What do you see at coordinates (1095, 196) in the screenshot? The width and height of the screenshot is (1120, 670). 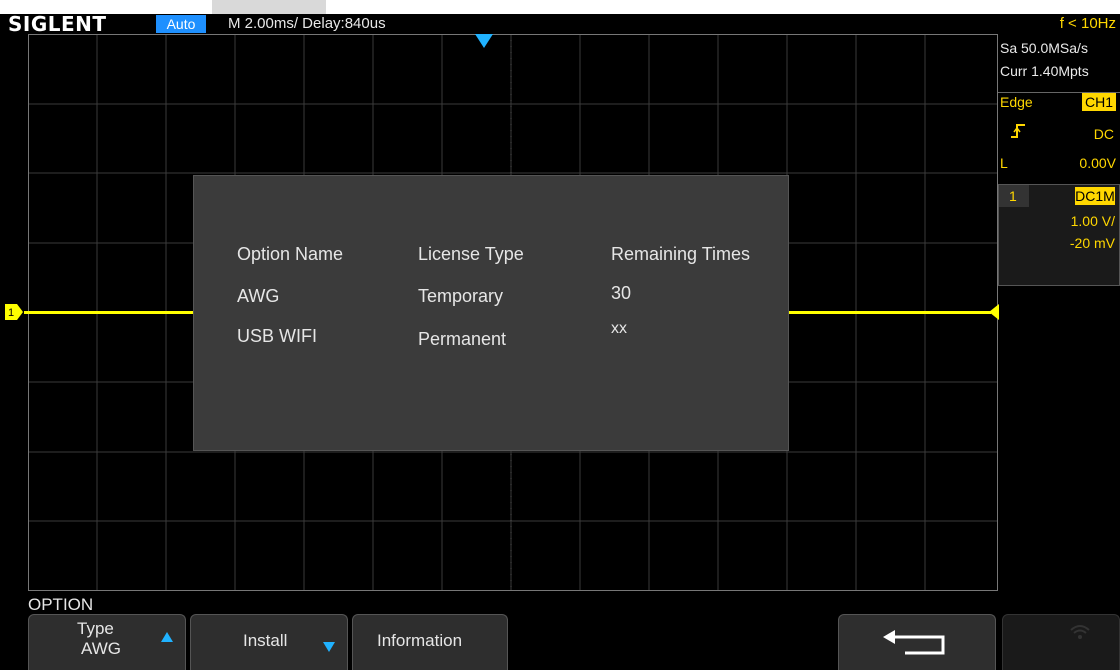 I see `channel-coupling-badge: DC1M` at bounding box center [1095, 196].